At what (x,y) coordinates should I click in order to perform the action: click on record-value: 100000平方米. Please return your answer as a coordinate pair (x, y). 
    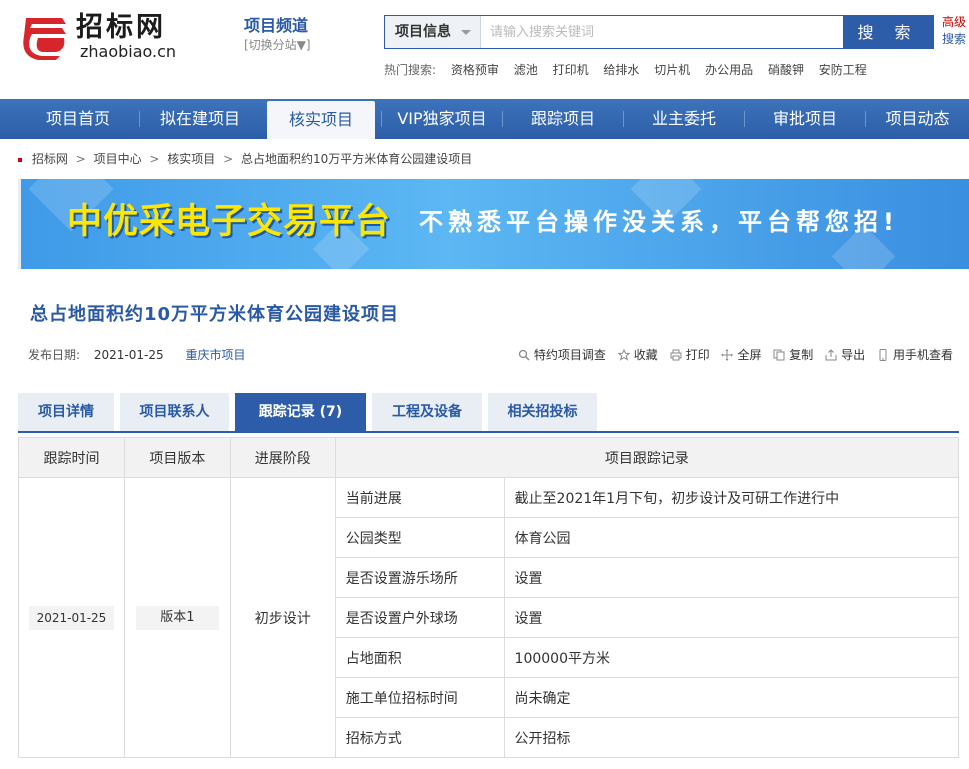
    Looking at the image, I should click on (731, 657).